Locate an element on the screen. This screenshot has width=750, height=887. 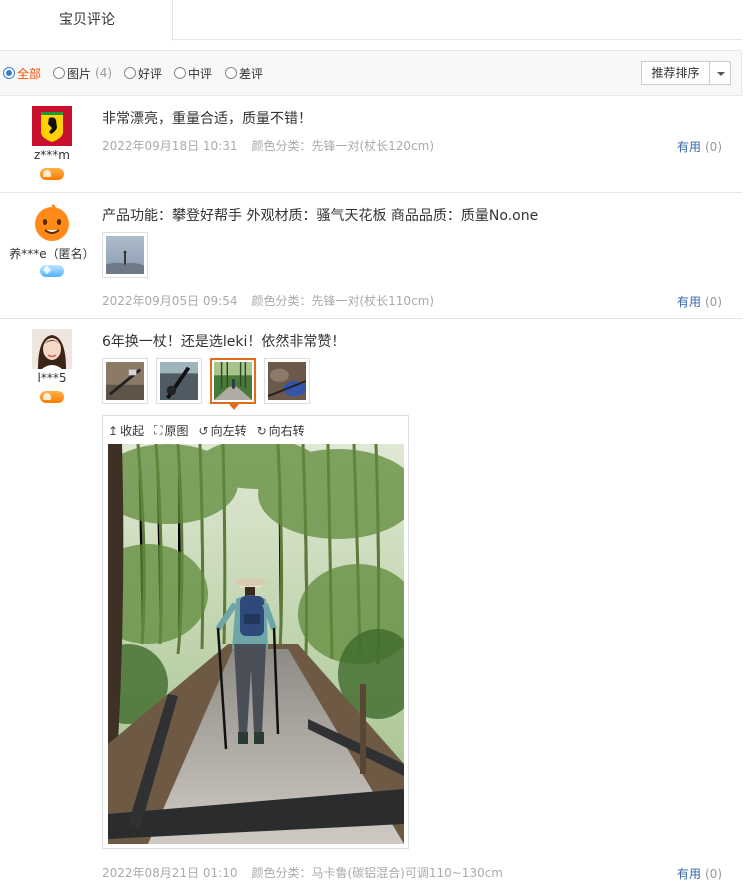
woman-portrait-avatar-image is located at coordinates (52, 349).